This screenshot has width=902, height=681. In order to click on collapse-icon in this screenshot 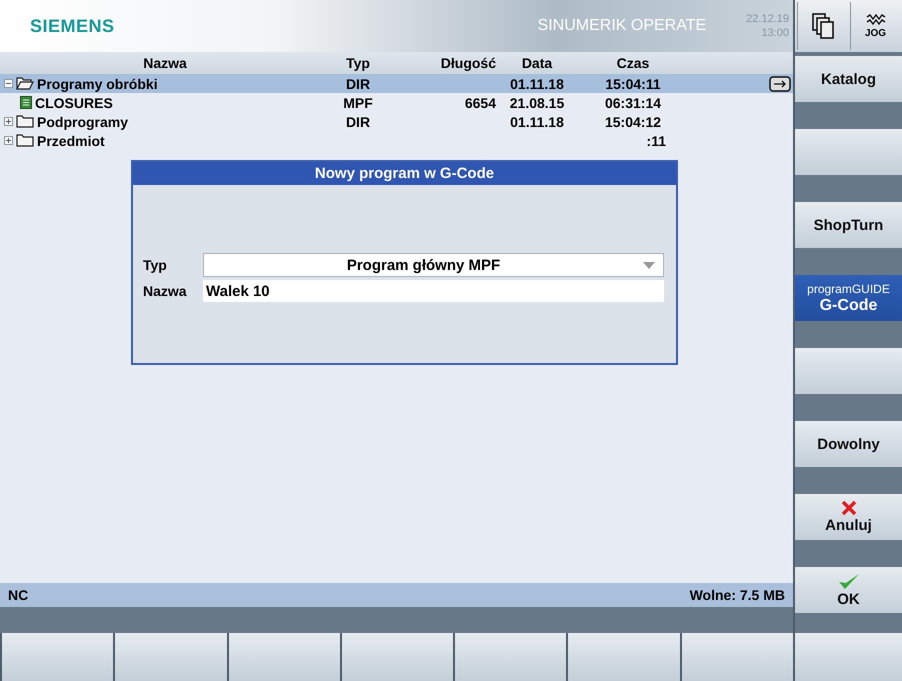, I will do `click(8, 83)`.